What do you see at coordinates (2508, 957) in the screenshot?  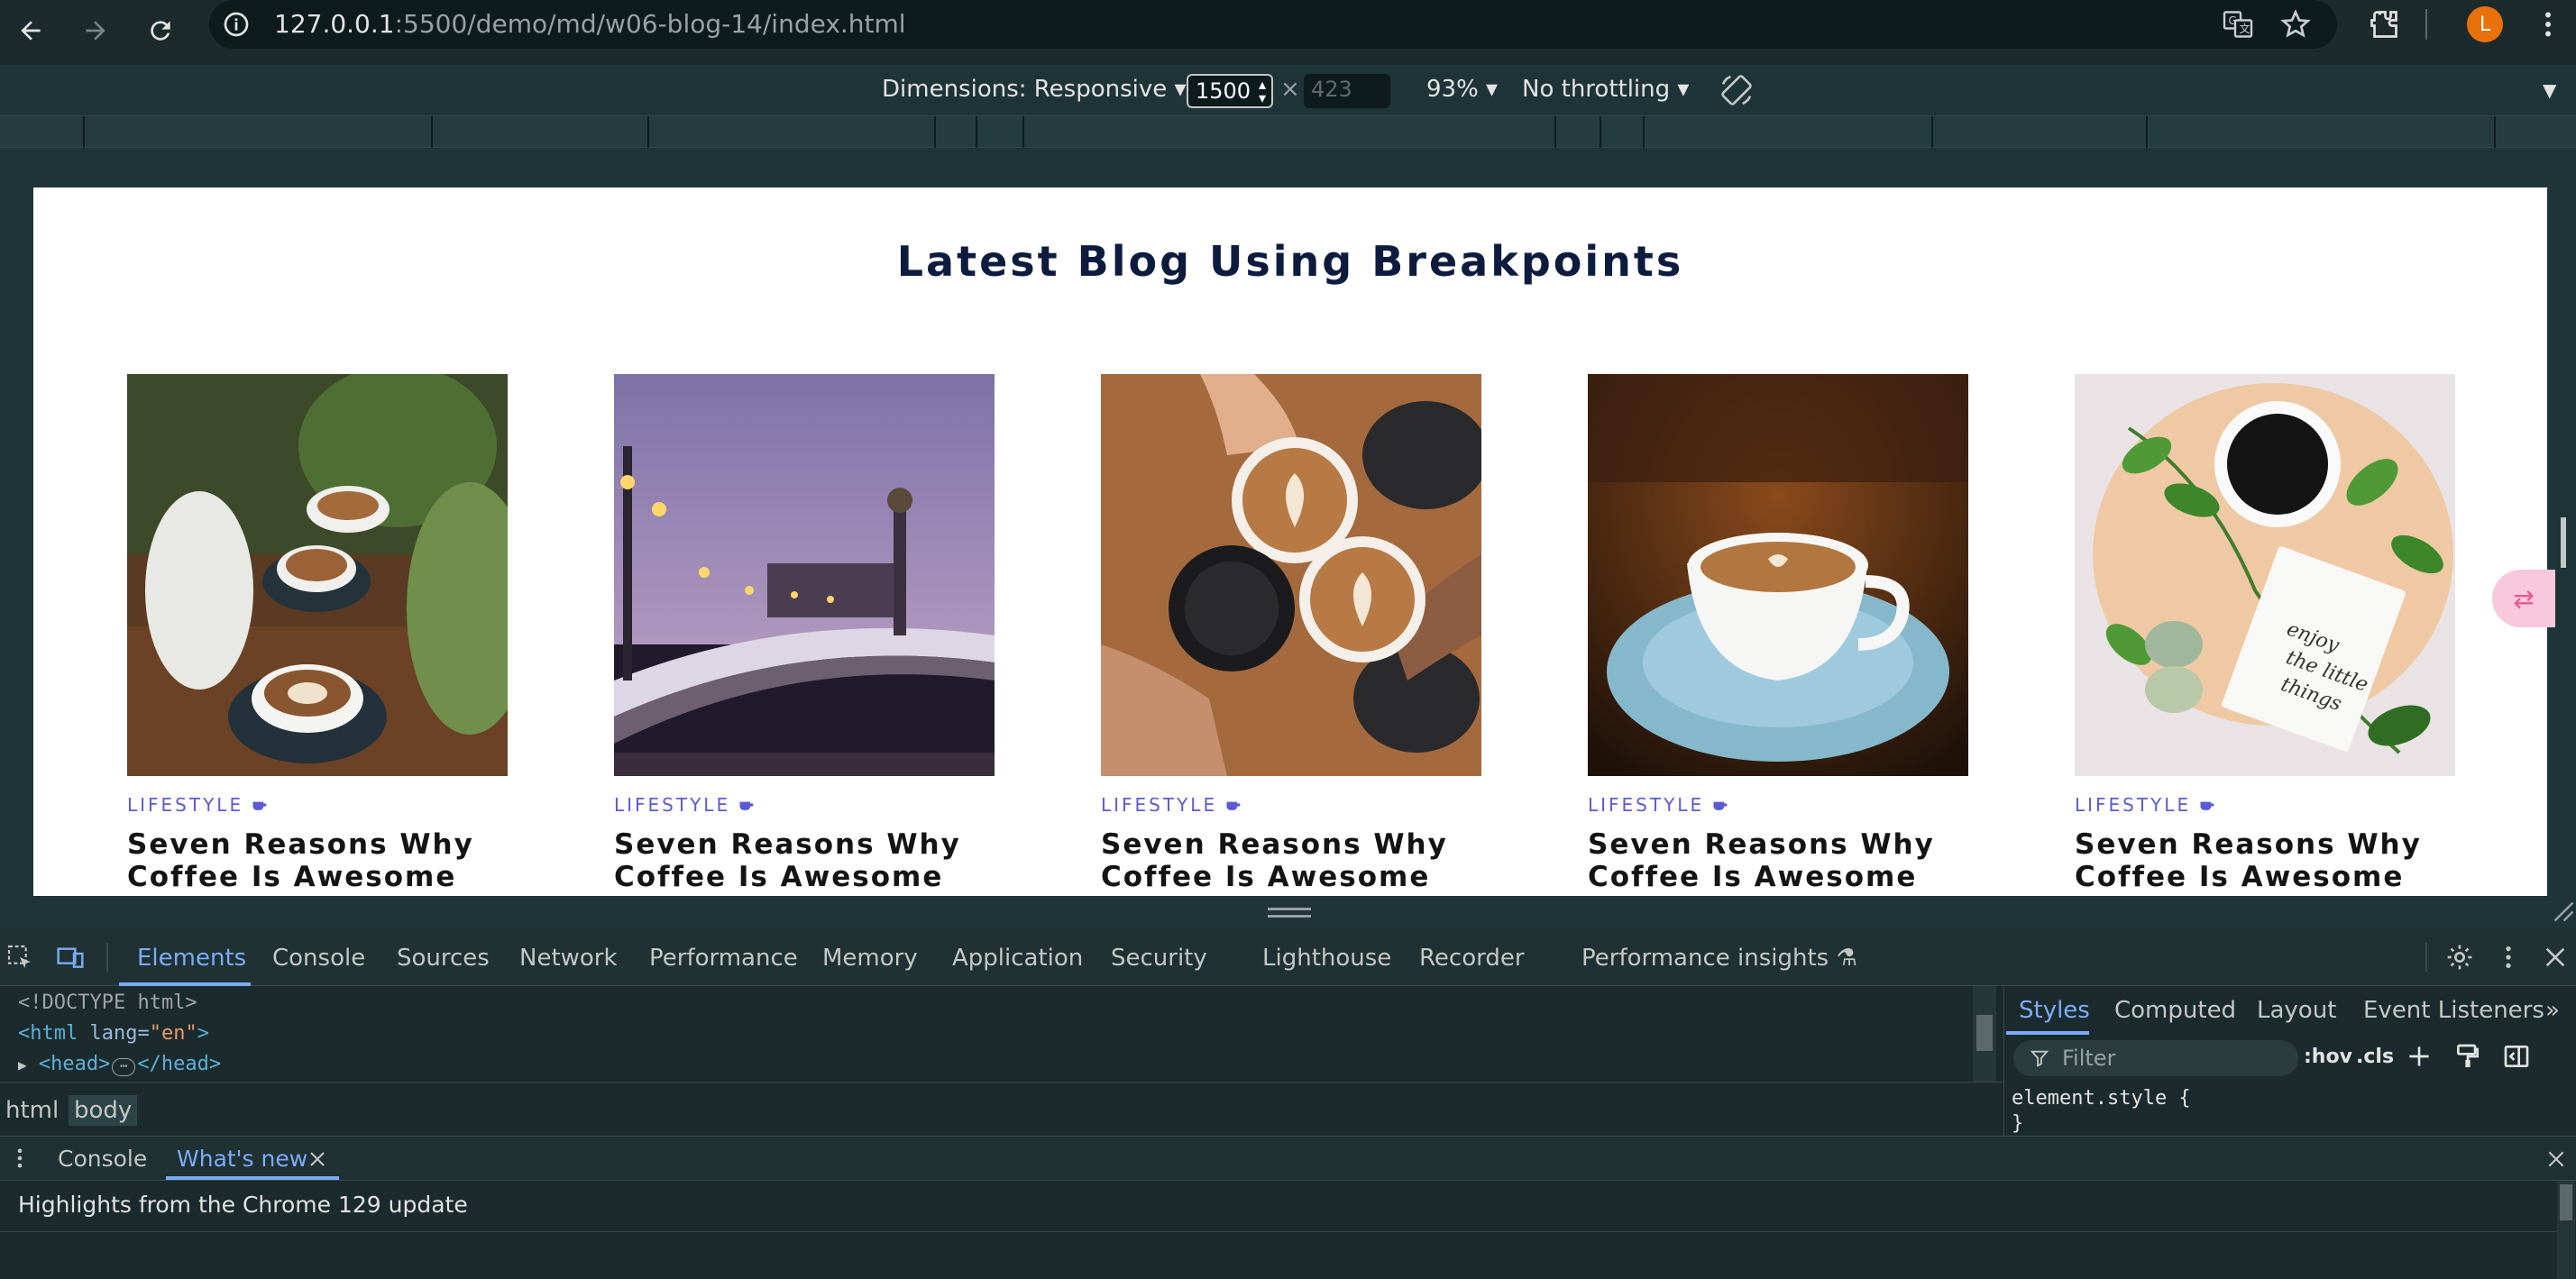 I see `devtools-menu-icon` at bounding box center [2508, 957].